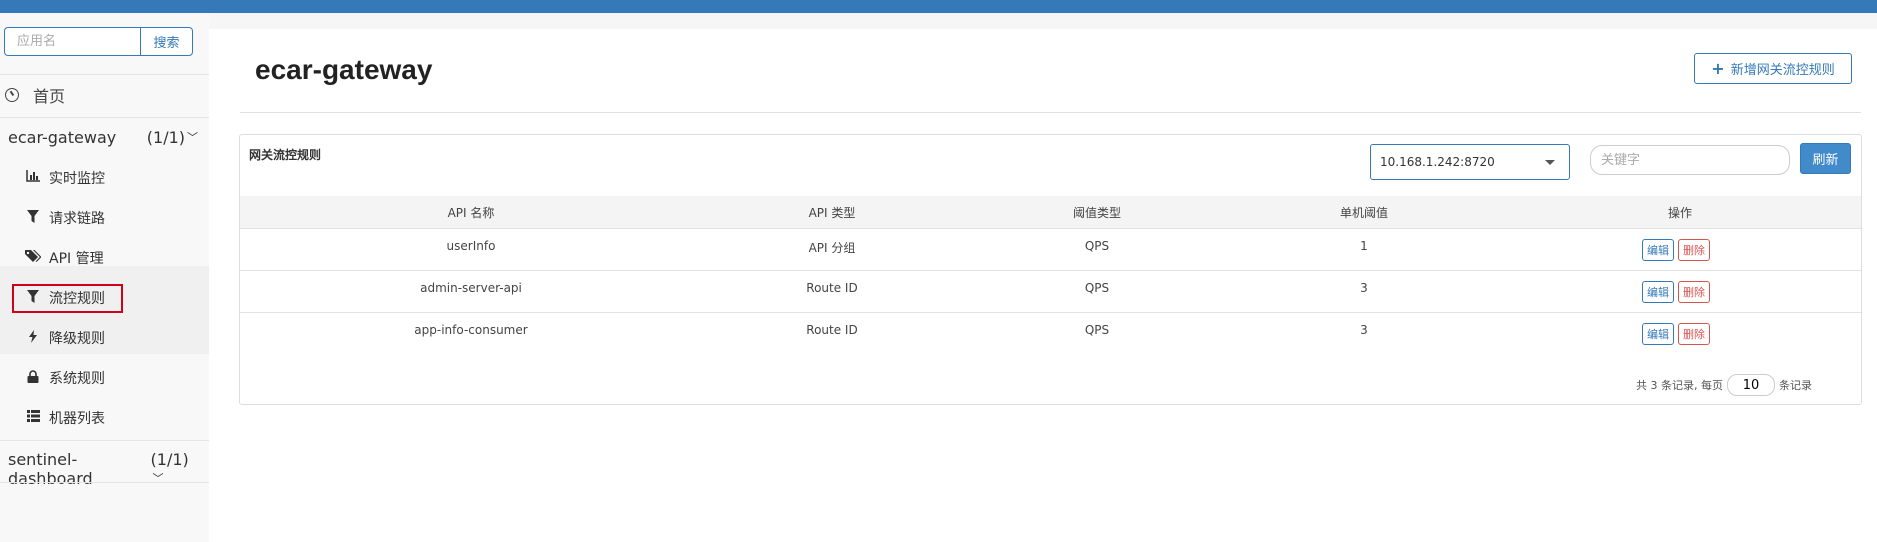 The height and width of the screenshot is (542, 1877). Describe the element at coordinates (77, 419) in the screenshot. I see `sidebar-item-label: 机器列表` at that location.